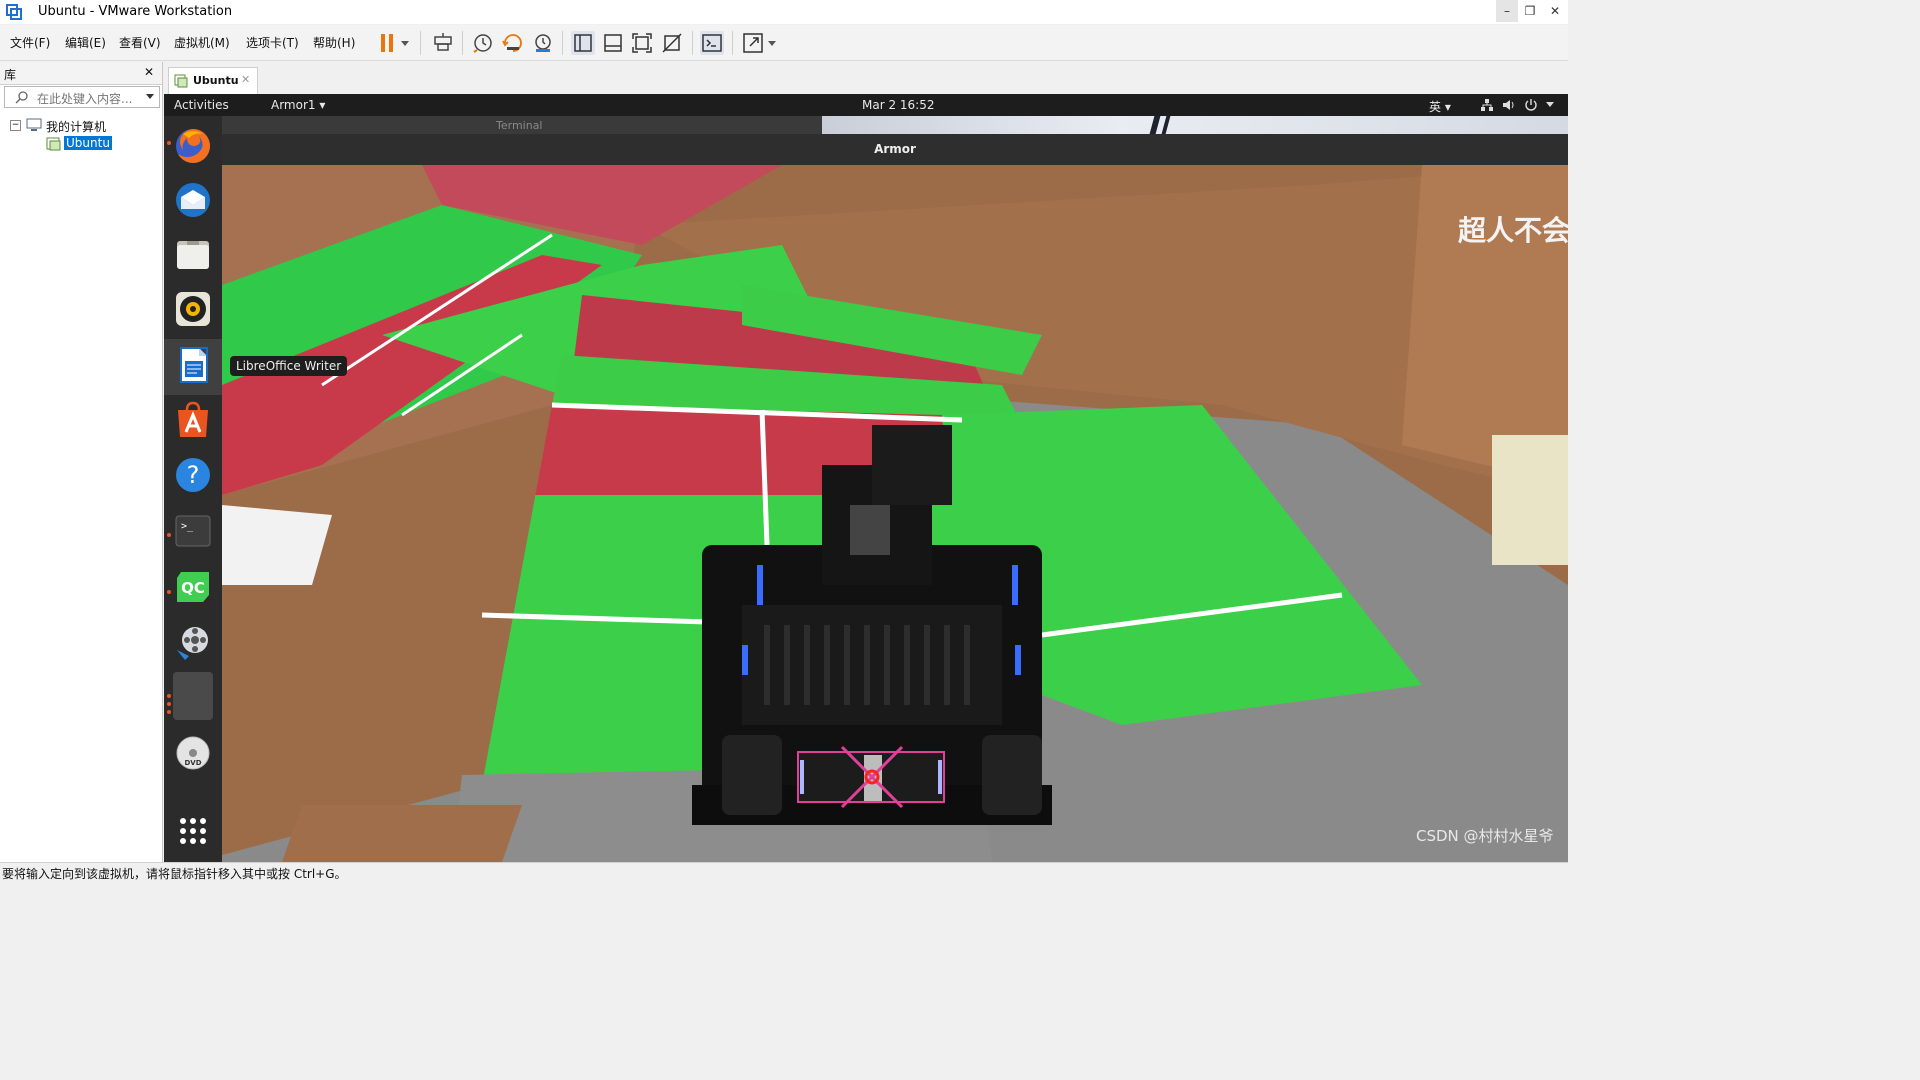 The image size is (1920, 1080). What do you see at coordinates (193, 365) in the screenshot?
I see `libreoffice-writer-icon` at bounding box center [193, 365].